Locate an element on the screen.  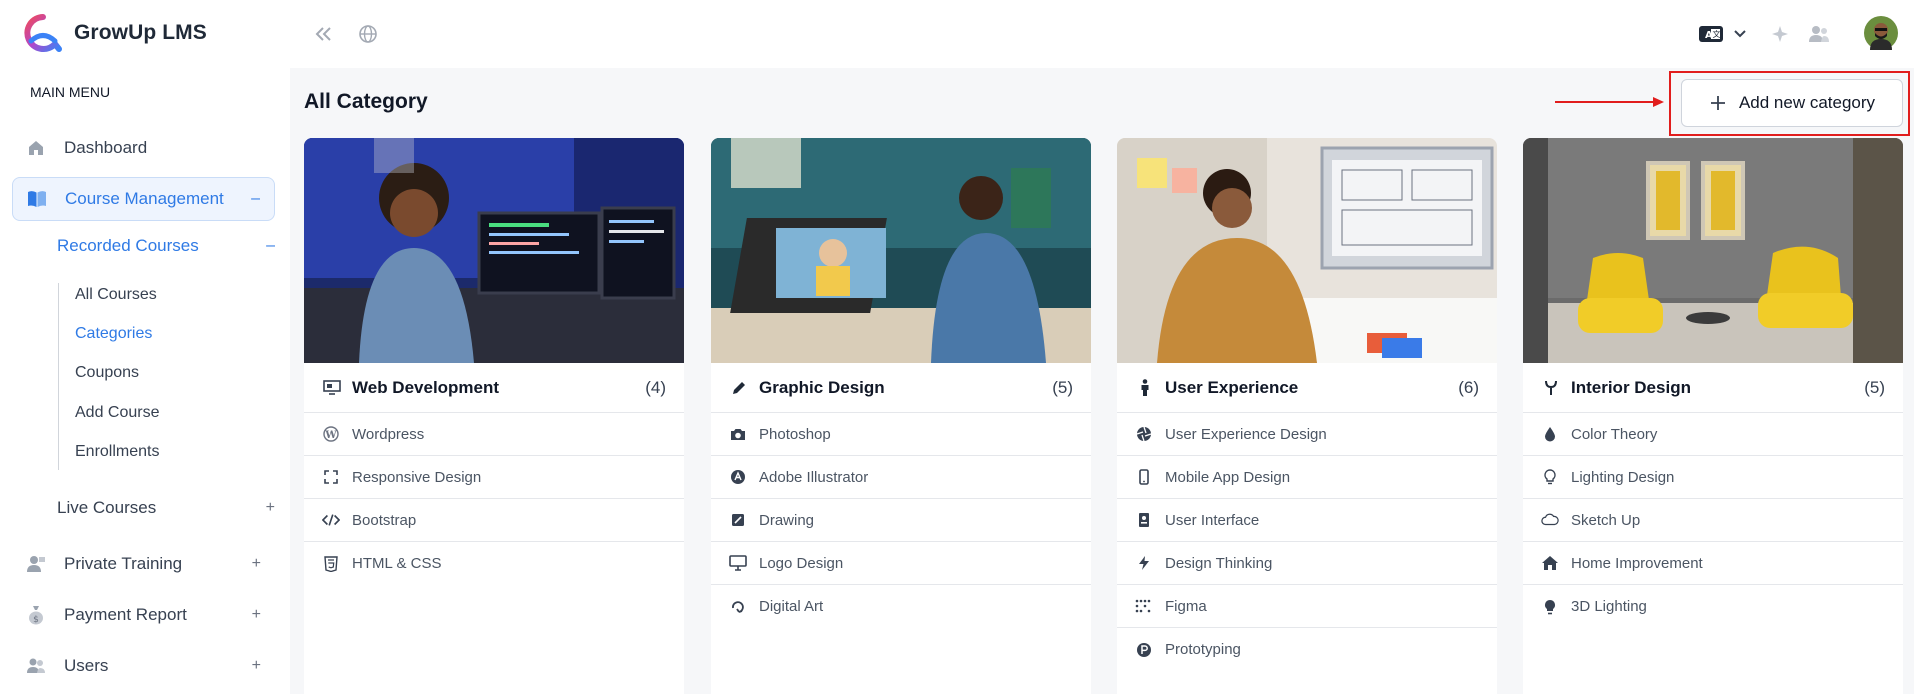
wordpress-icon: W is located at coordinates (331, 434).